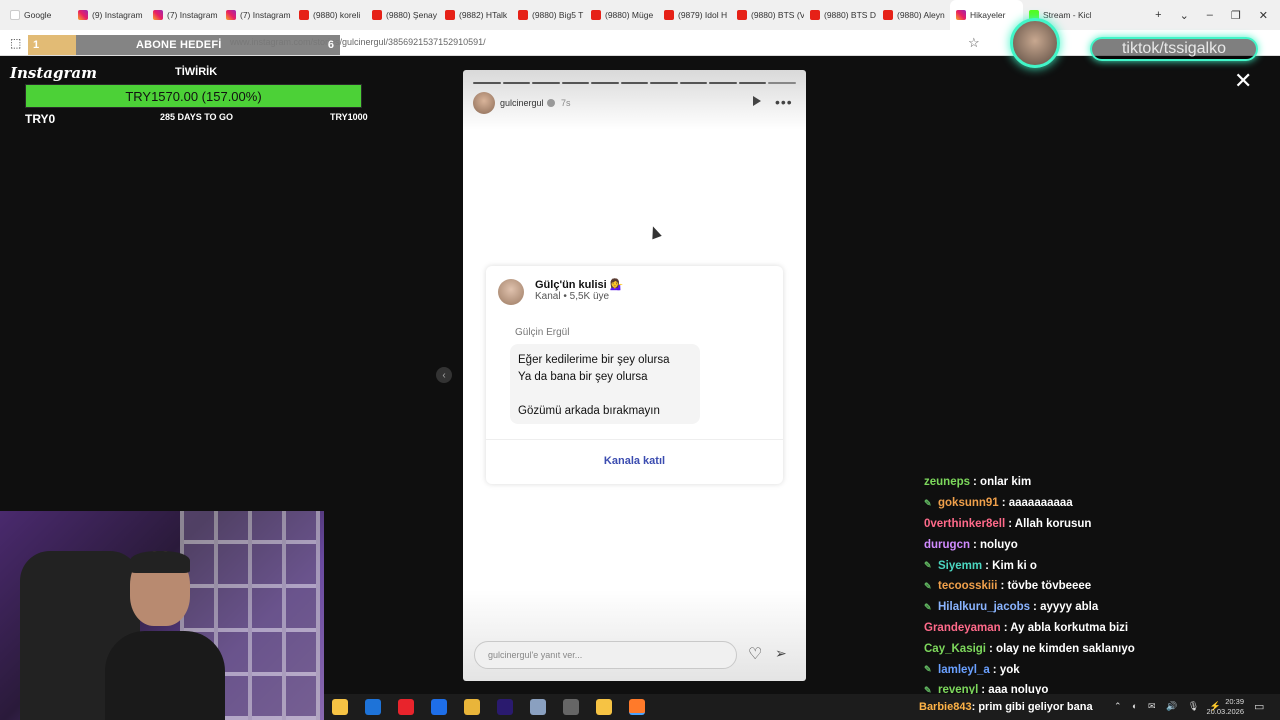 The height and width of the screenshot is (720, 1280). Describe the element at coordinates (511, 292) in the screenshot. I see `channel-avatar` at that location.